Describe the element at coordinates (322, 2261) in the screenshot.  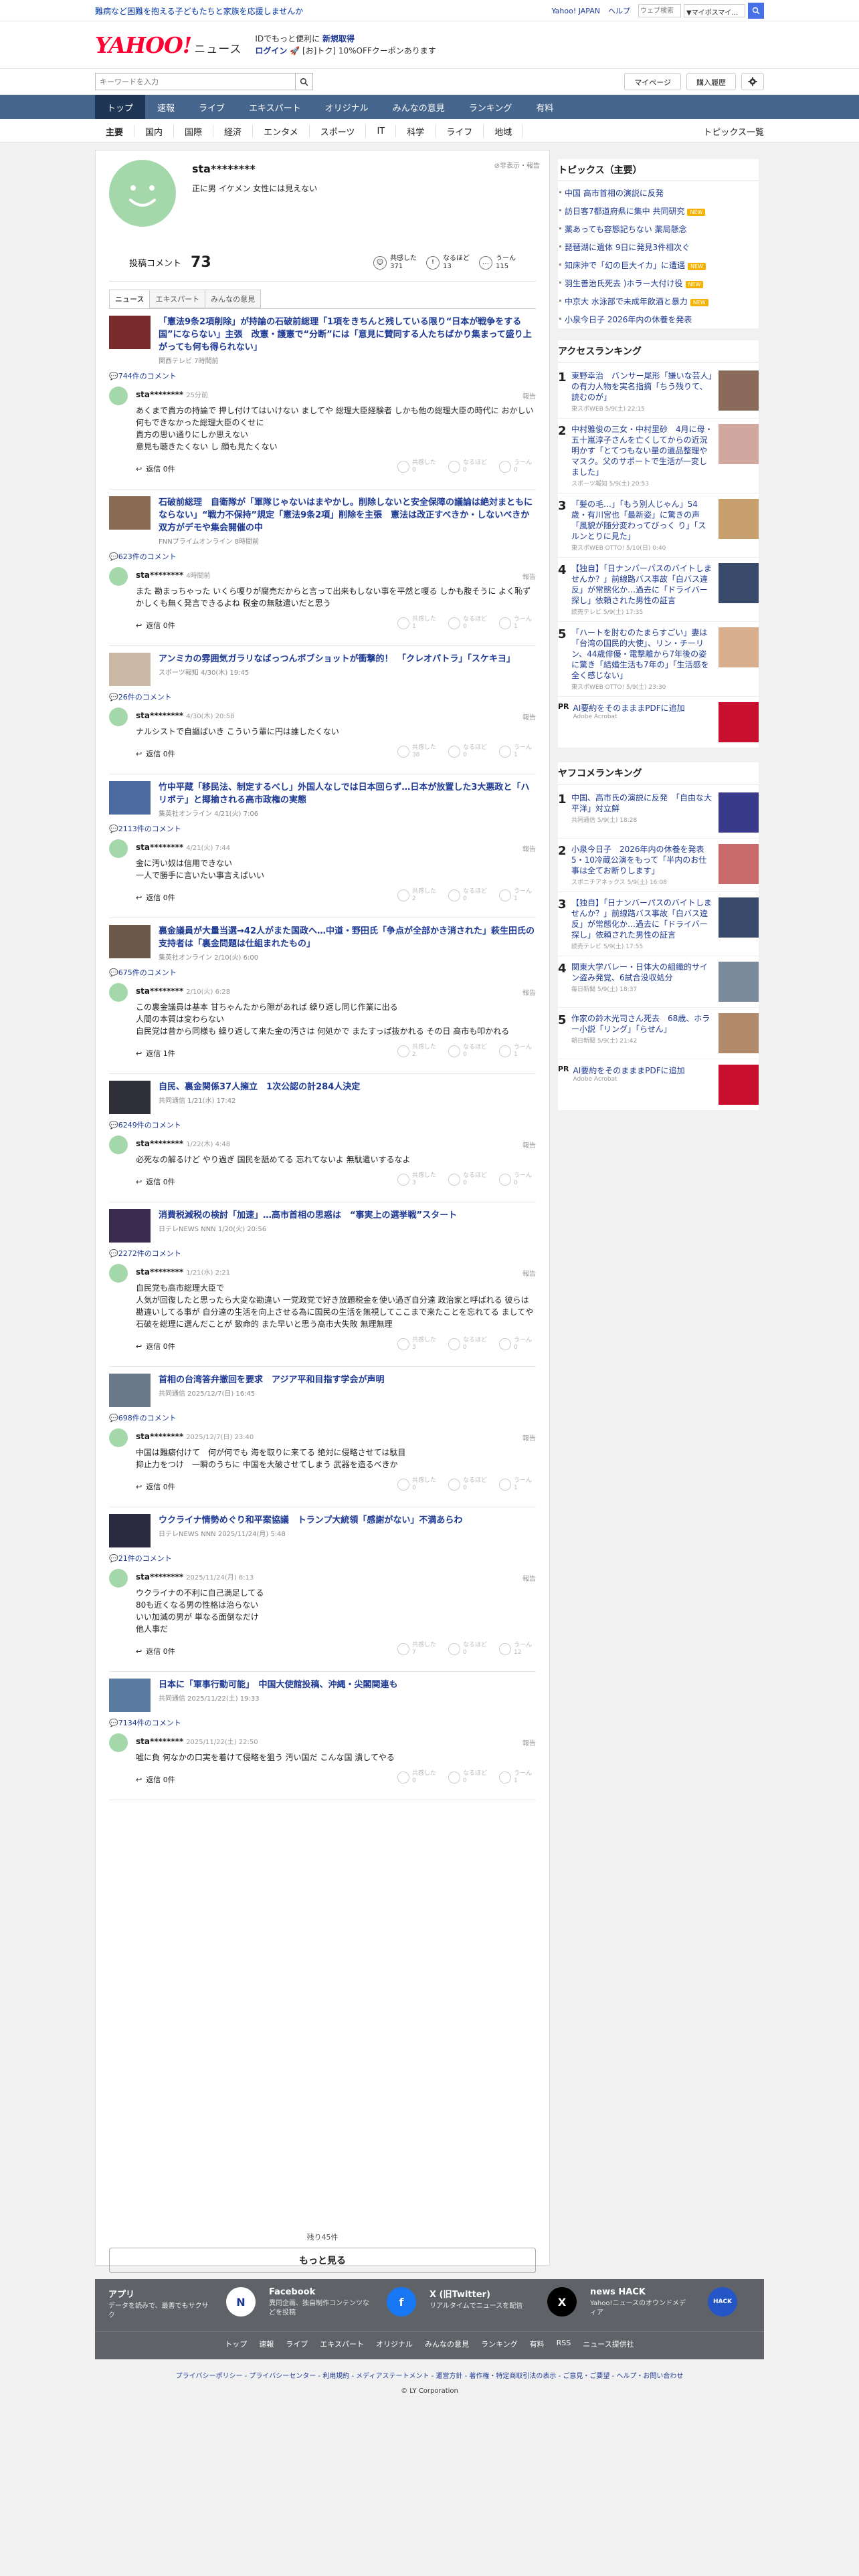
I see `load-more-button: もっと見る` at that location.